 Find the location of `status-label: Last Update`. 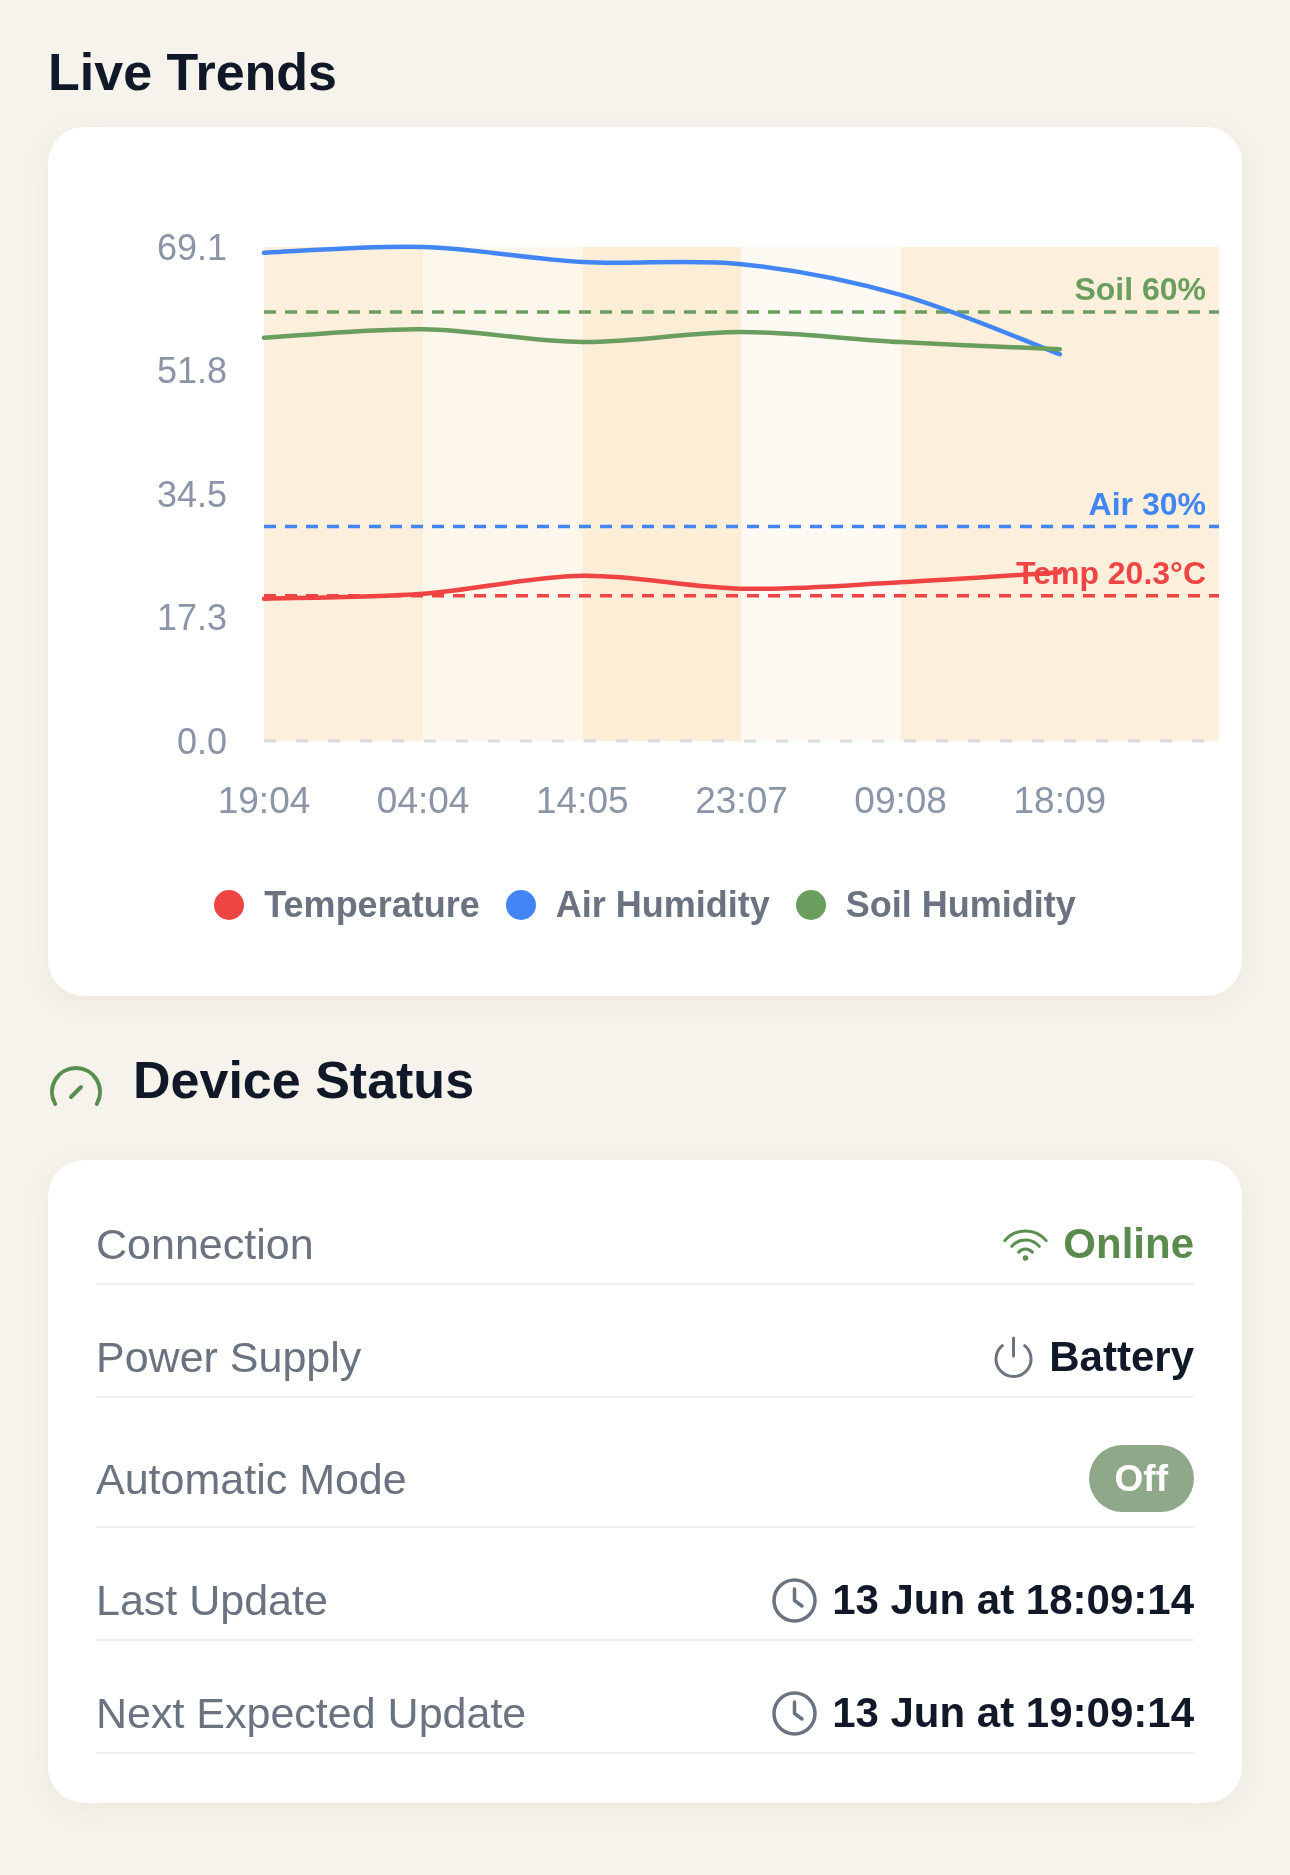

status-label: Last Update is located at coordinates (212, 1600).